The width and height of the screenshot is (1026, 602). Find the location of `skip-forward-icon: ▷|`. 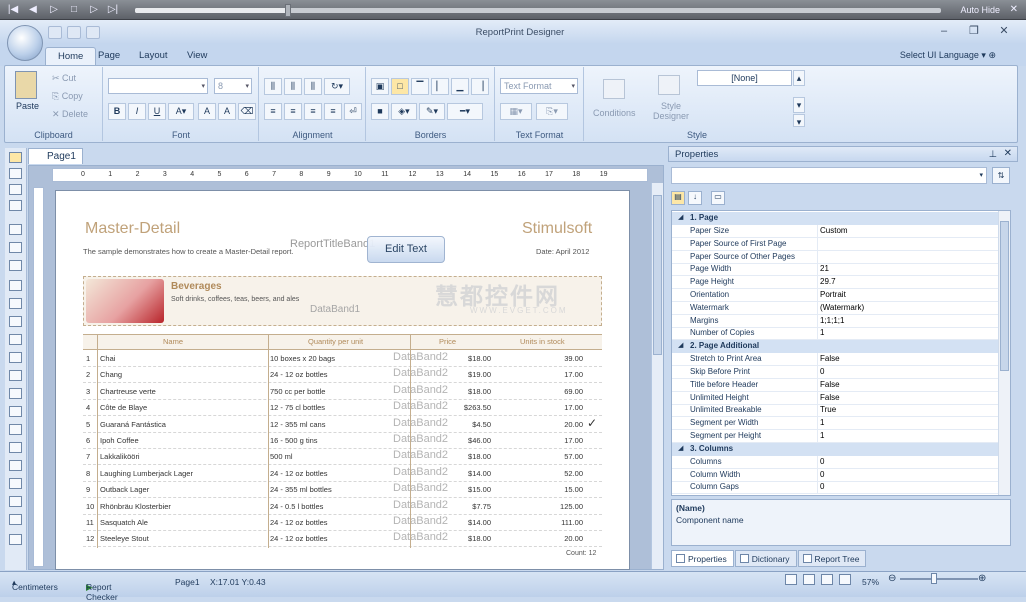

skip-forward-icon: ▷| is located at coordinates (113, 10).